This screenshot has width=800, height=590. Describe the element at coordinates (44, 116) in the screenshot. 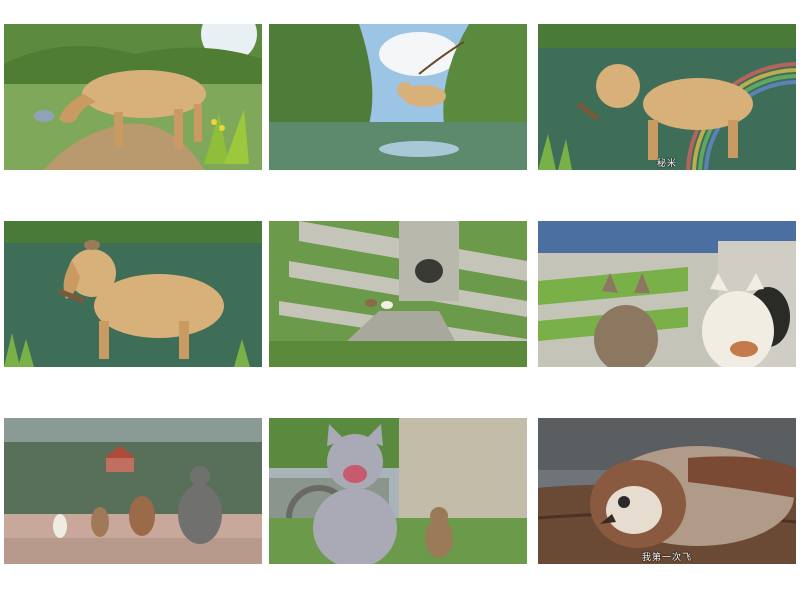

I see `can-icon` at that location.